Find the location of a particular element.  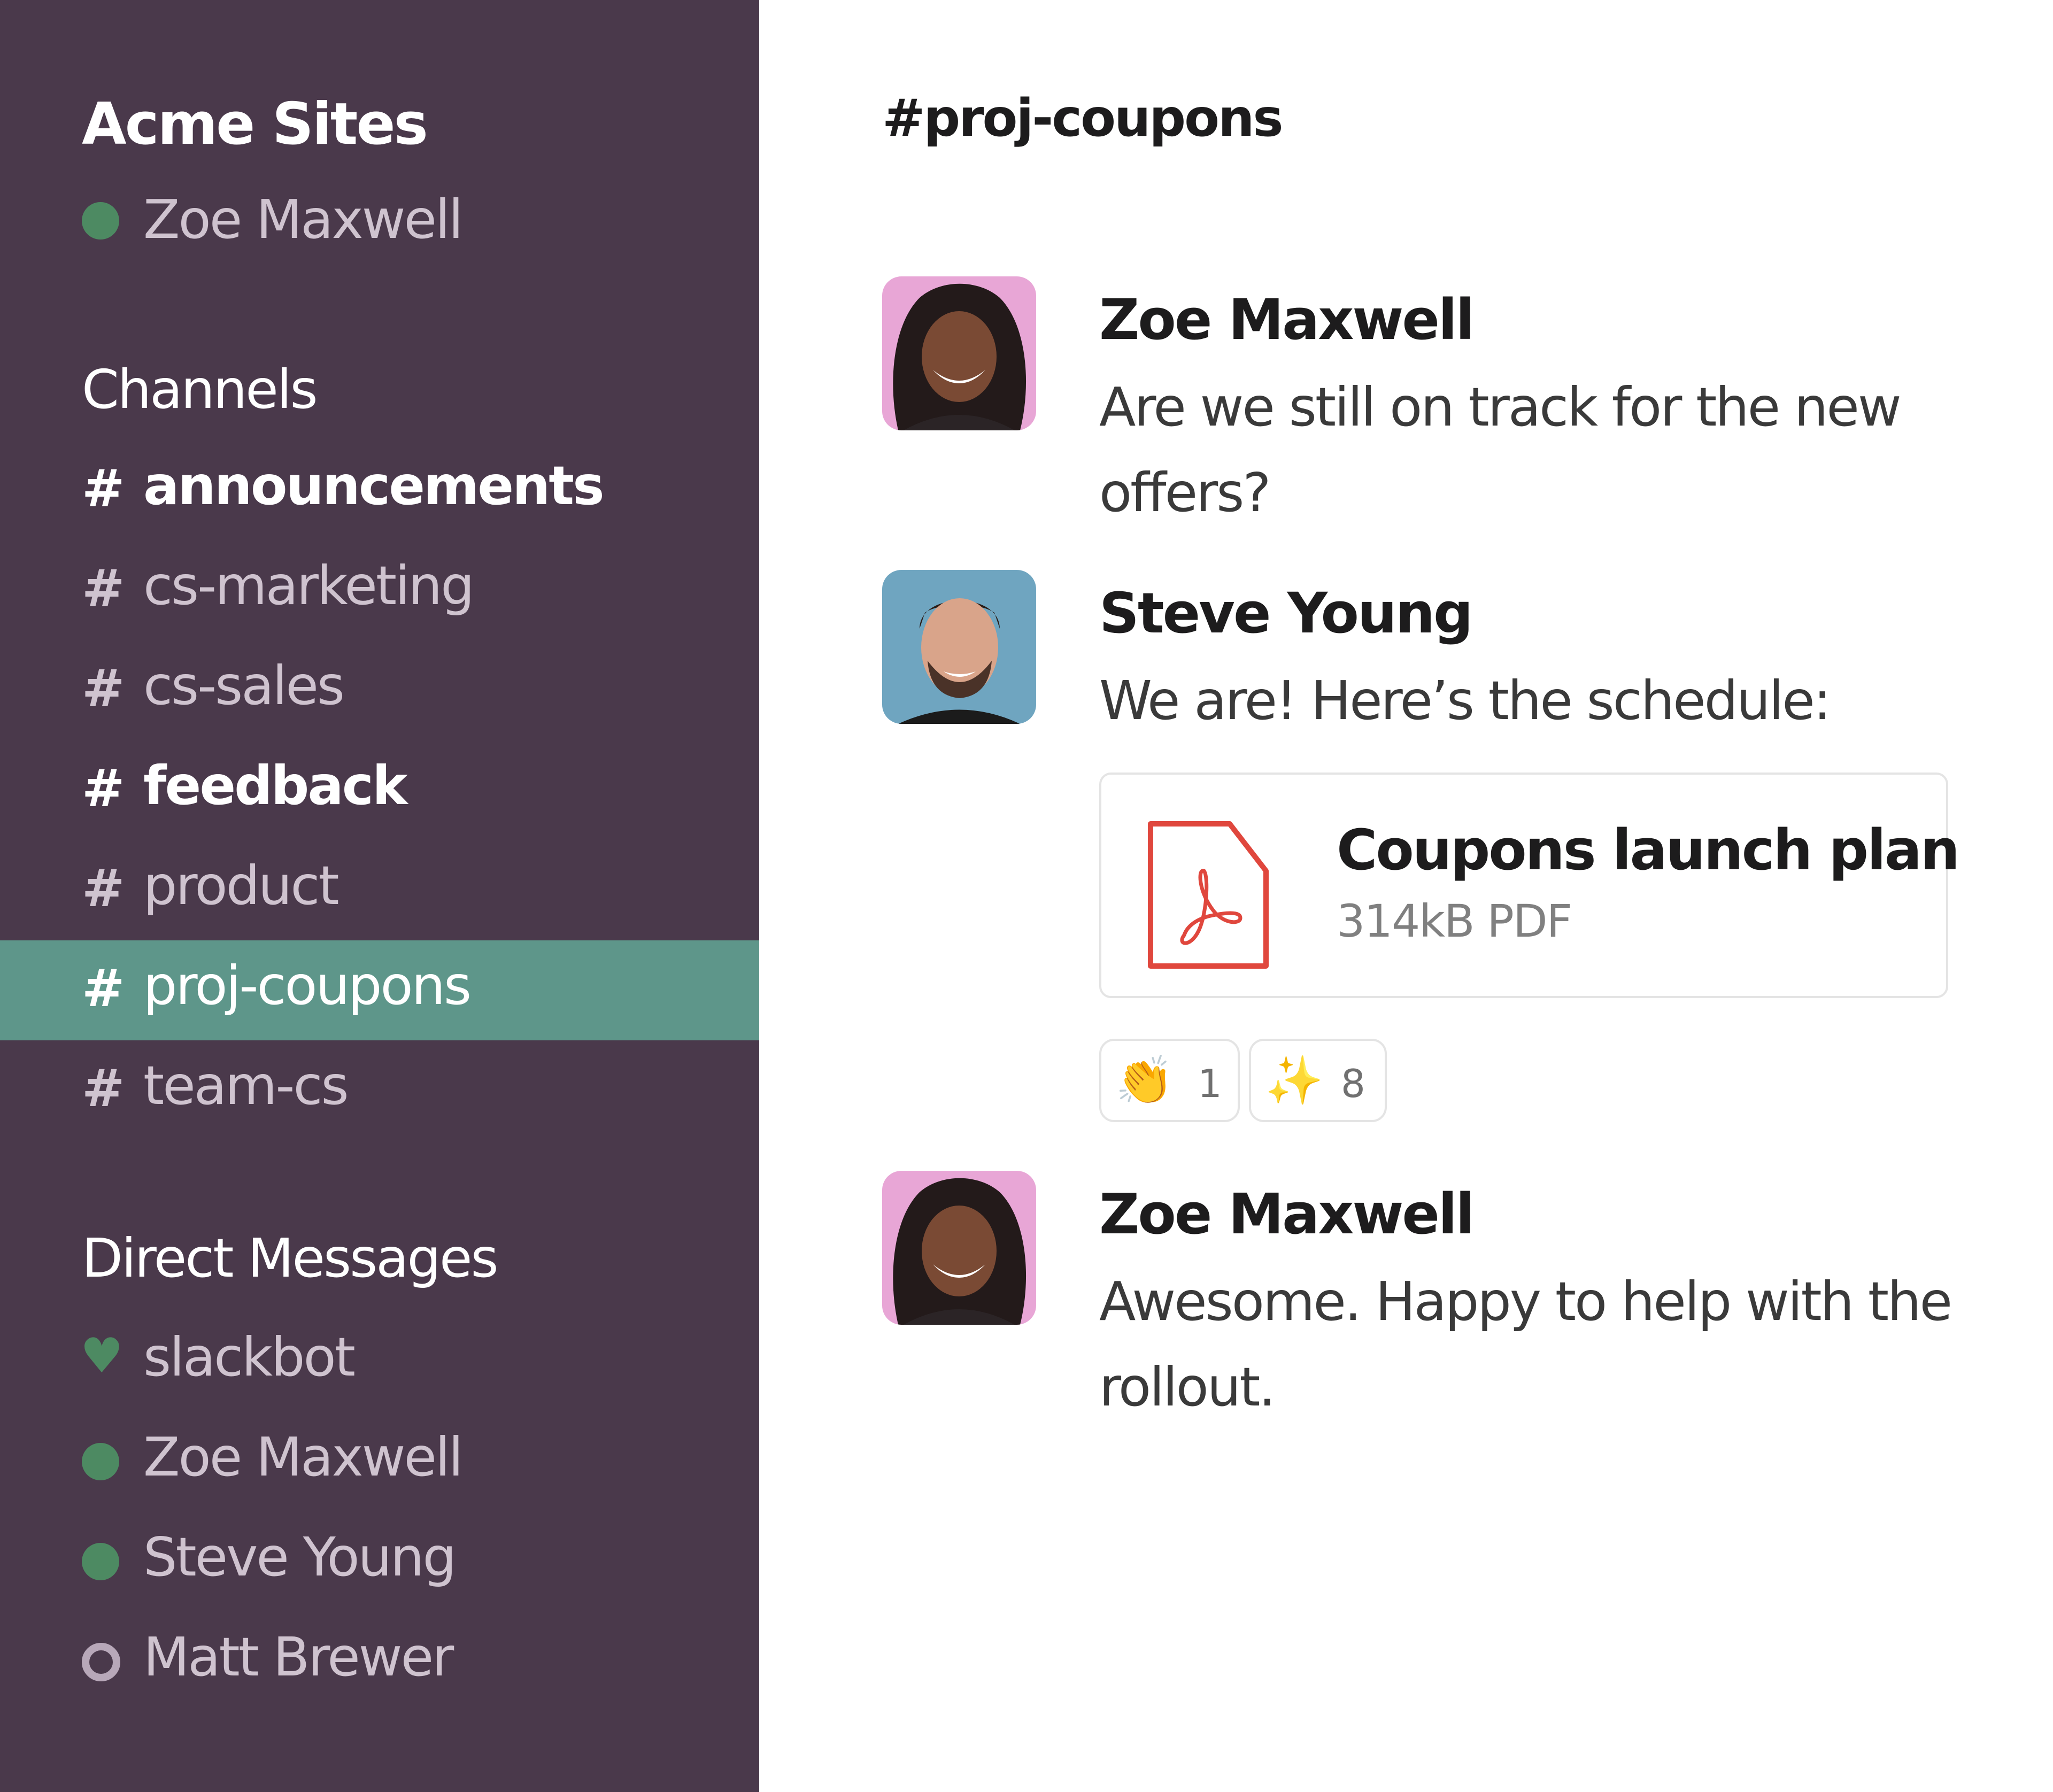

channel-label: proj-coupons is located at coordinates (307, 985).